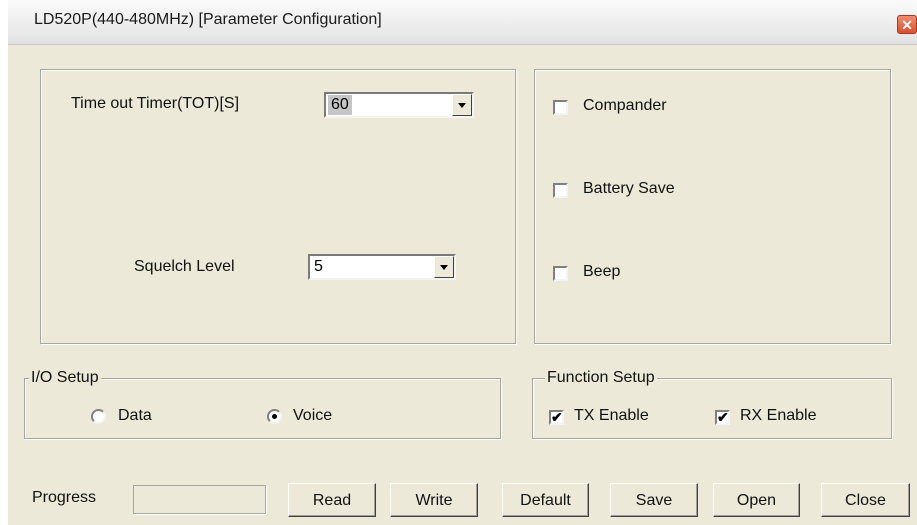  What do you see at coordinates (382, 267) in the screenshot?
I see `squelch-select: 5` at bounding box center [382, 267].